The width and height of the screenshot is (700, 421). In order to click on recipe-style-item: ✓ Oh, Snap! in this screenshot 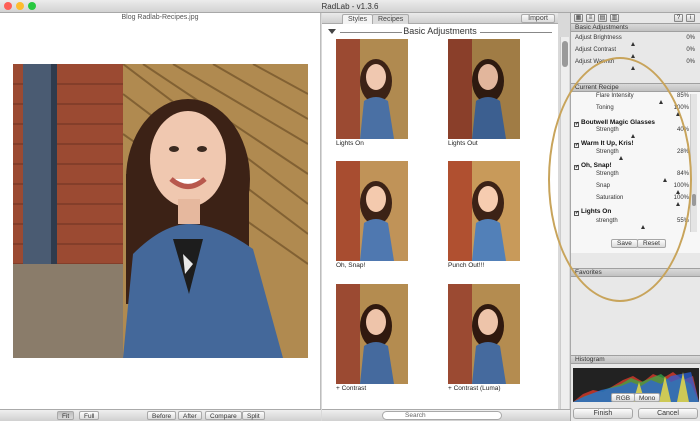, I will do `click(593, 166)`.